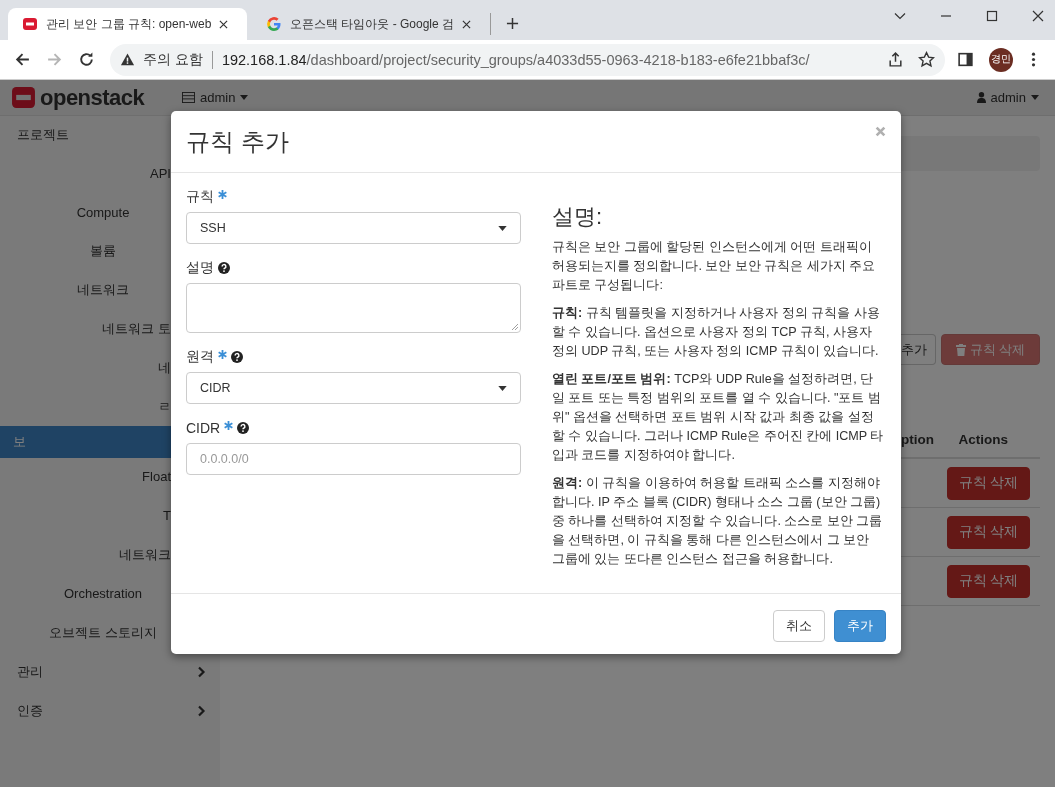 This screenshot has width=1055, height=787. I want to click on share-icon, so click(895, 59).